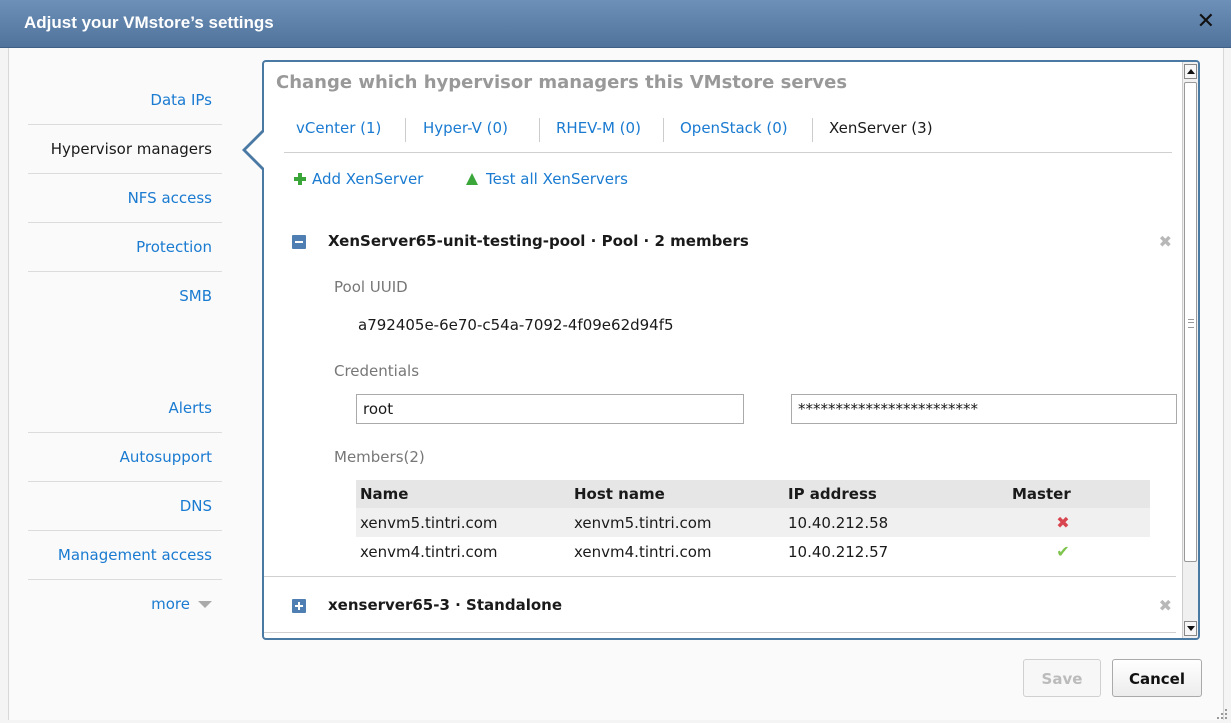 Image resolution: width=1231 pixels, height=723 pixels. I want to click on sidebar-item-protection: Protection, so click(125, 247).